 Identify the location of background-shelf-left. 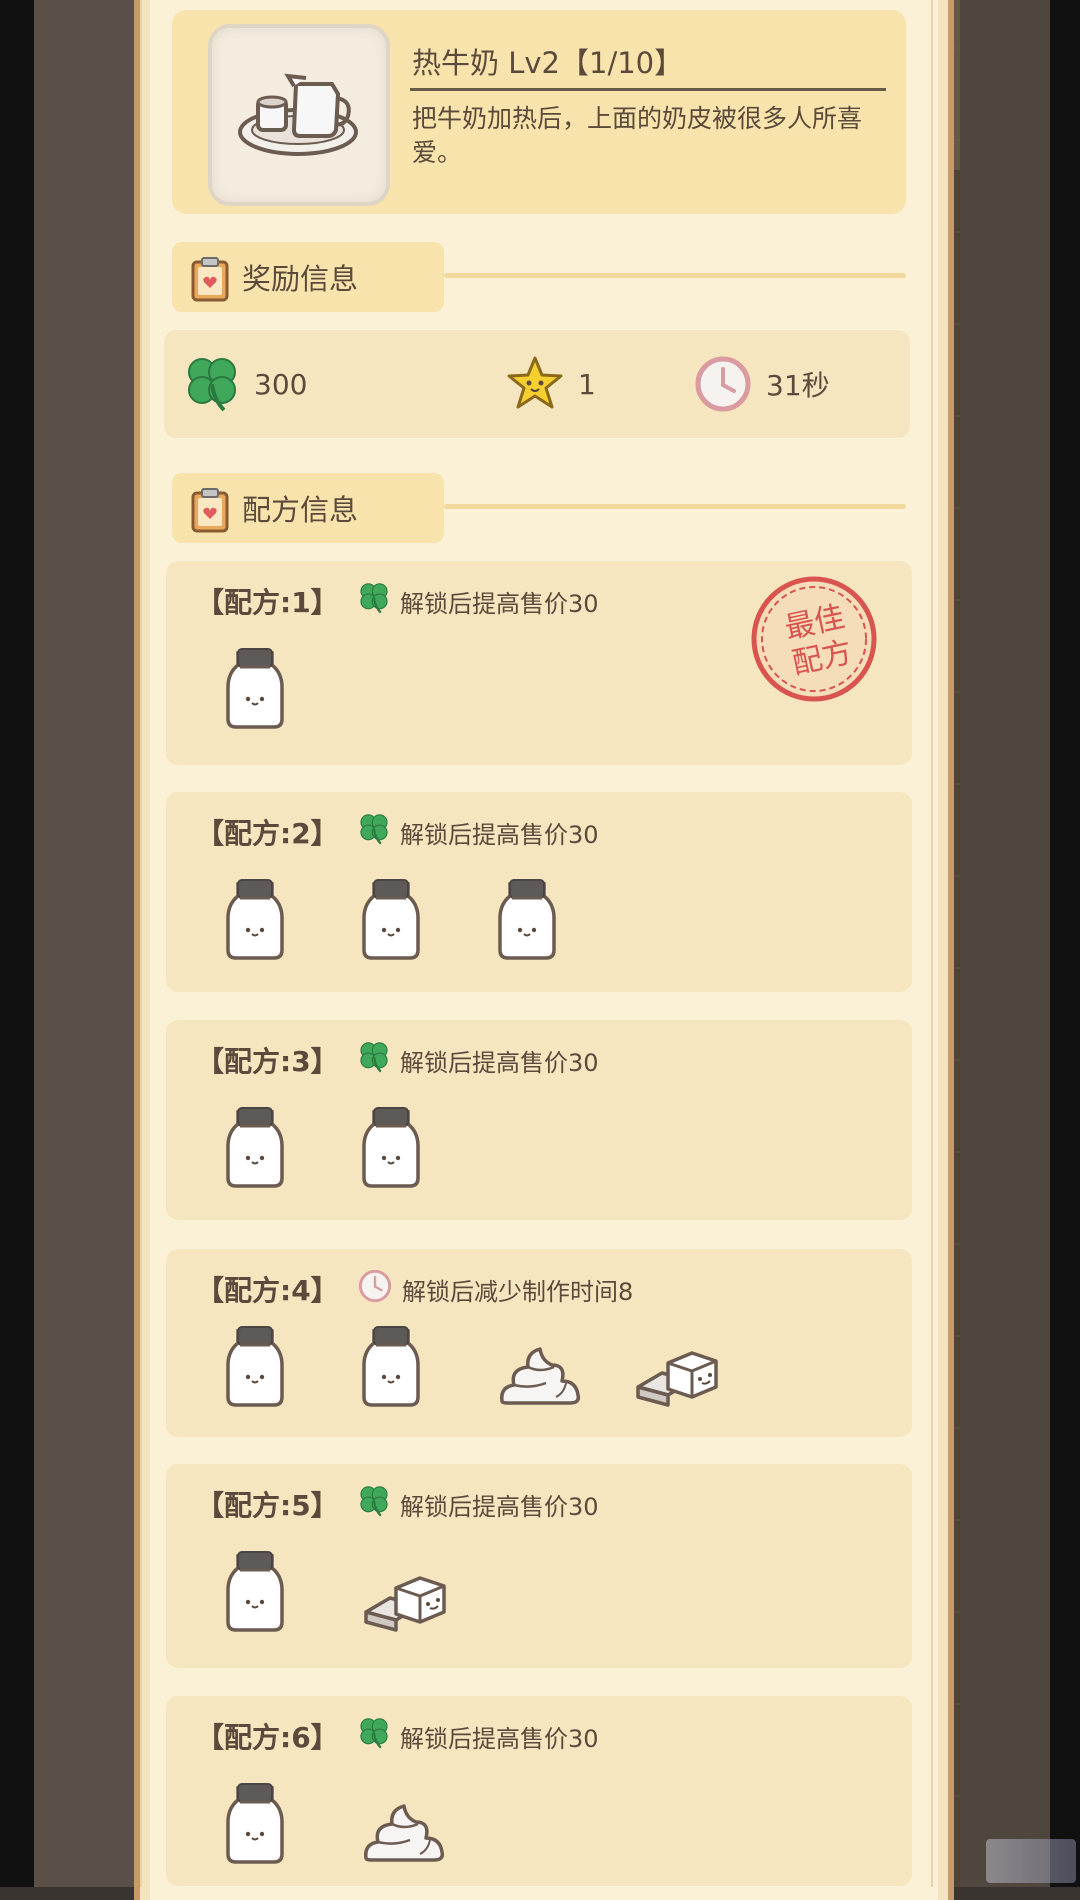
(84, 943).